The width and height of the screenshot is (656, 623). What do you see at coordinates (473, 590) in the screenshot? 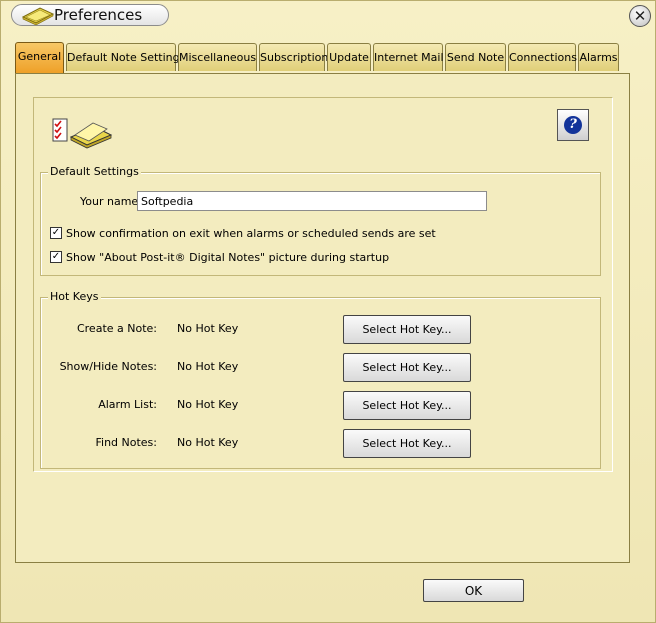
I see `ok-button: OK` at bounding box center [473, 590].